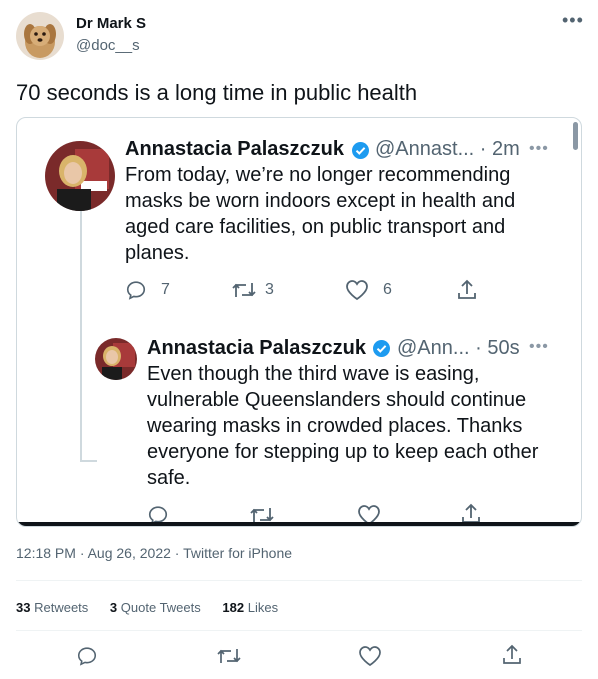 The height and width of the screenshot is (679, 598). What do you see at coordinates (573, 20) in the screenshot?
I see `more-options-icon: •••` at bounding box center [573, 20].